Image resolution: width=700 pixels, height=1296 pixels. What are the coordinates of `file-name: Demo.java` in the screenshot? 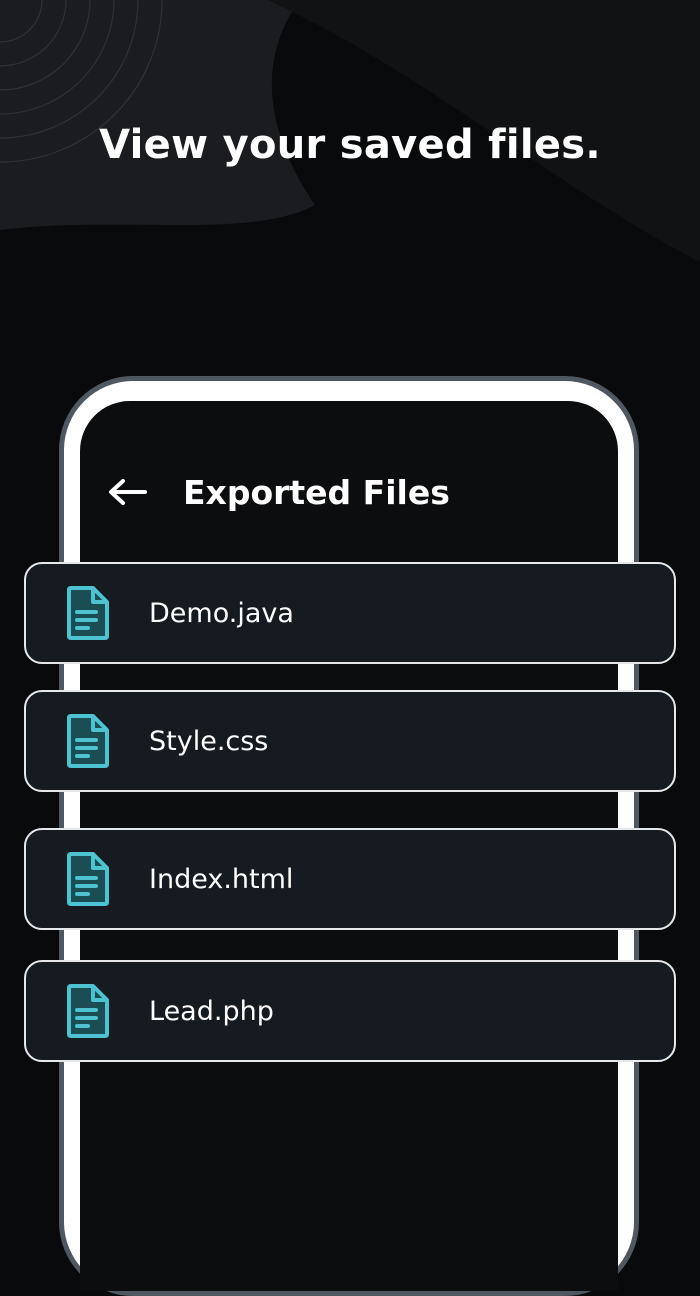 It's located at (221, 613).